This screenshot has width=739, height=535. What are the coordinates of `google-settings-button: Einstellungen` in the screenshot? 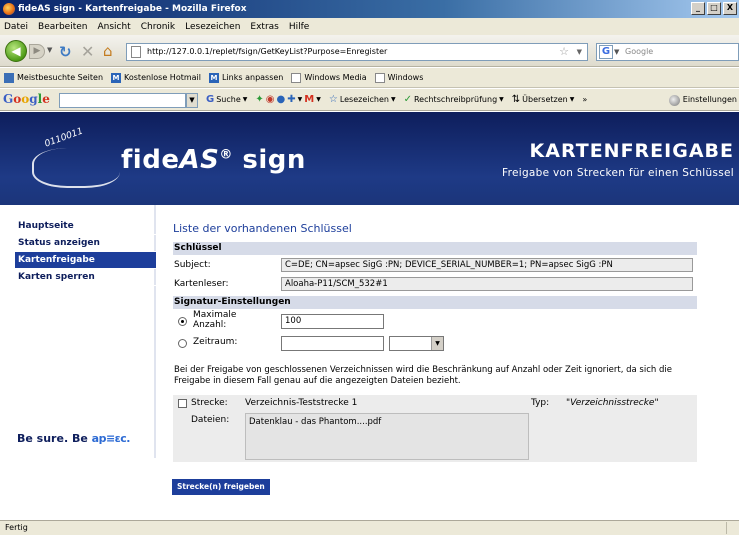 It's located at (702, 100).